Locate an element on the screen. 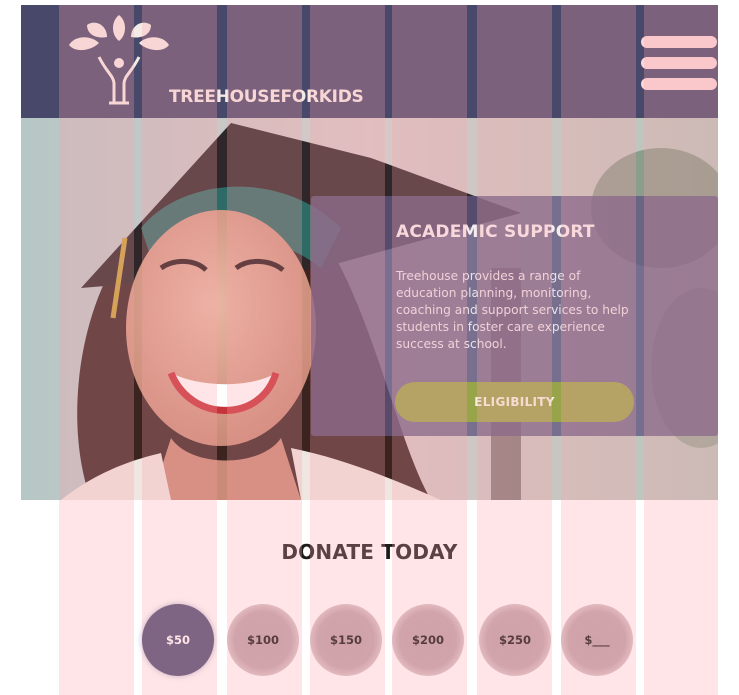 Image resolution: width=739 pixels, height=695 pixels. donate-amount-150: $150 is located at coordinates (346, 640).